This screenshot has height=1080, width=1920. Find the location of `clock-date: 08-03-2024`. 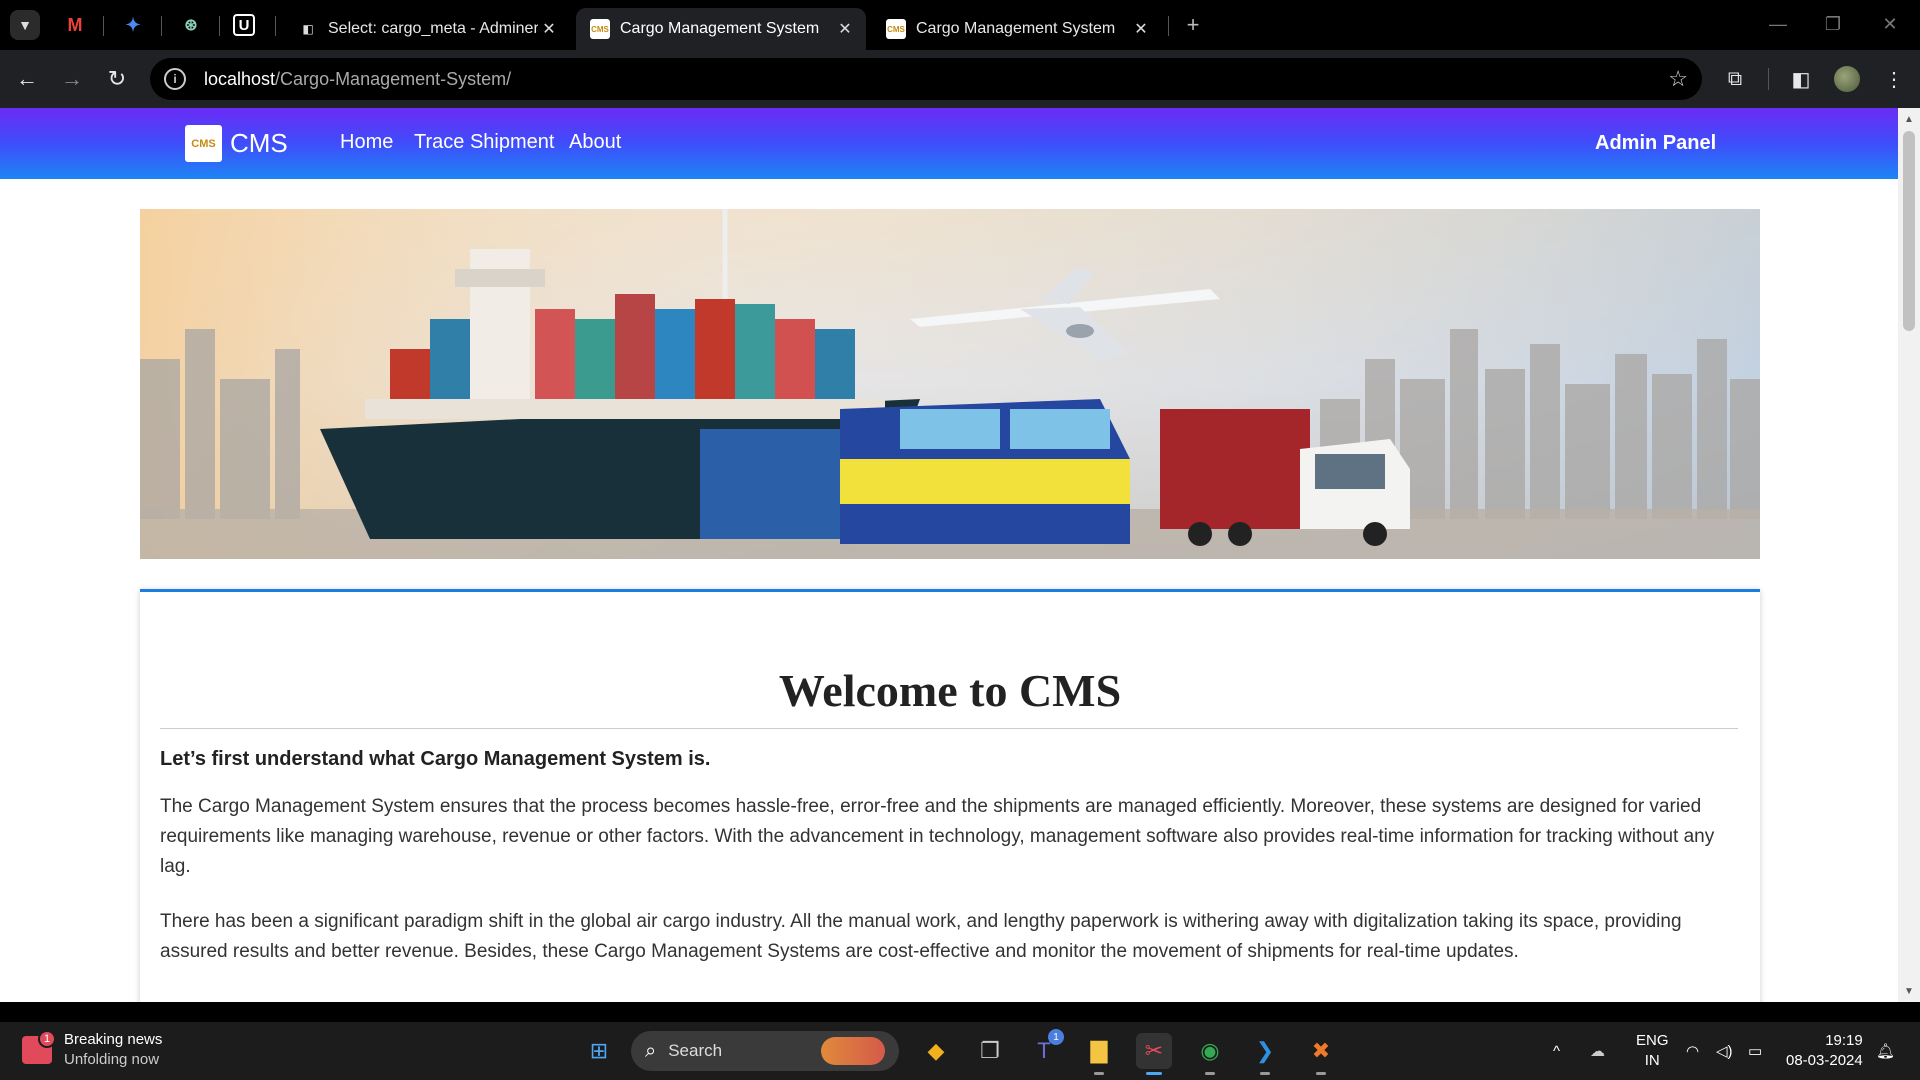

clock-date: 08-03-2024 is located at coordinates (1824, 1060).